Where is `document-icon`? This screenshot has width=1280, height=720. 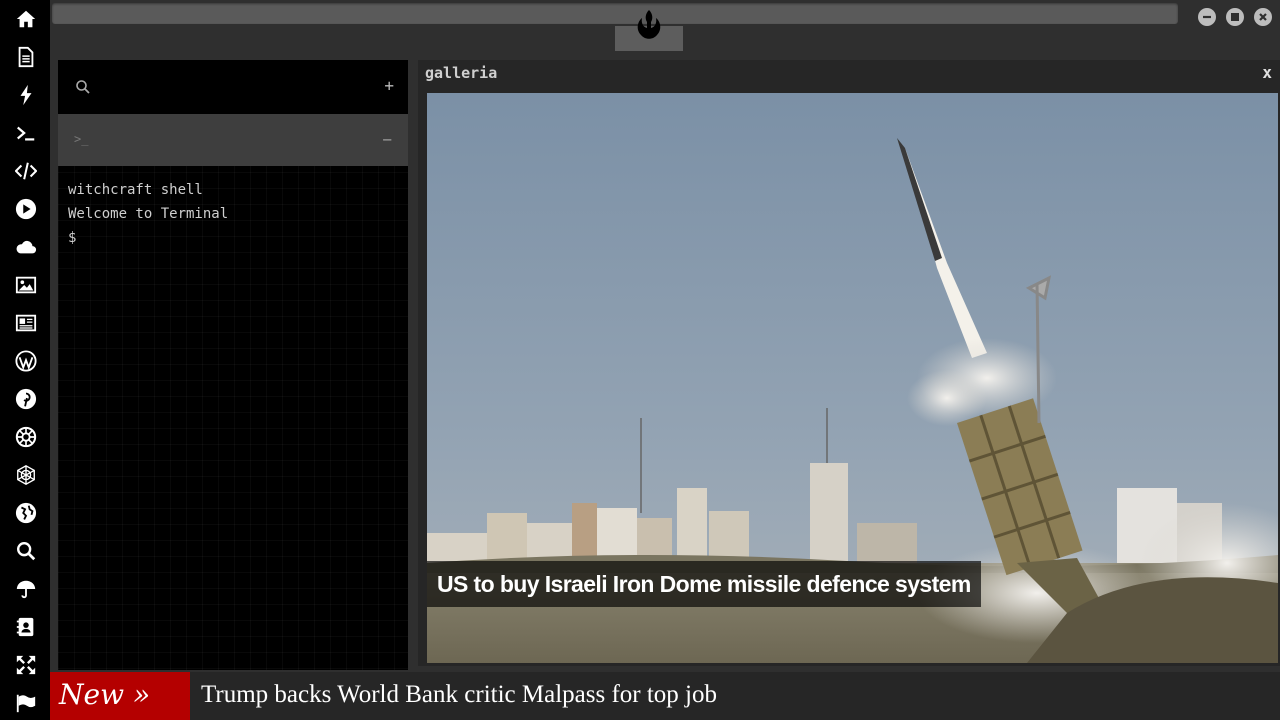 document-icon is located at coordinates (26, 57).